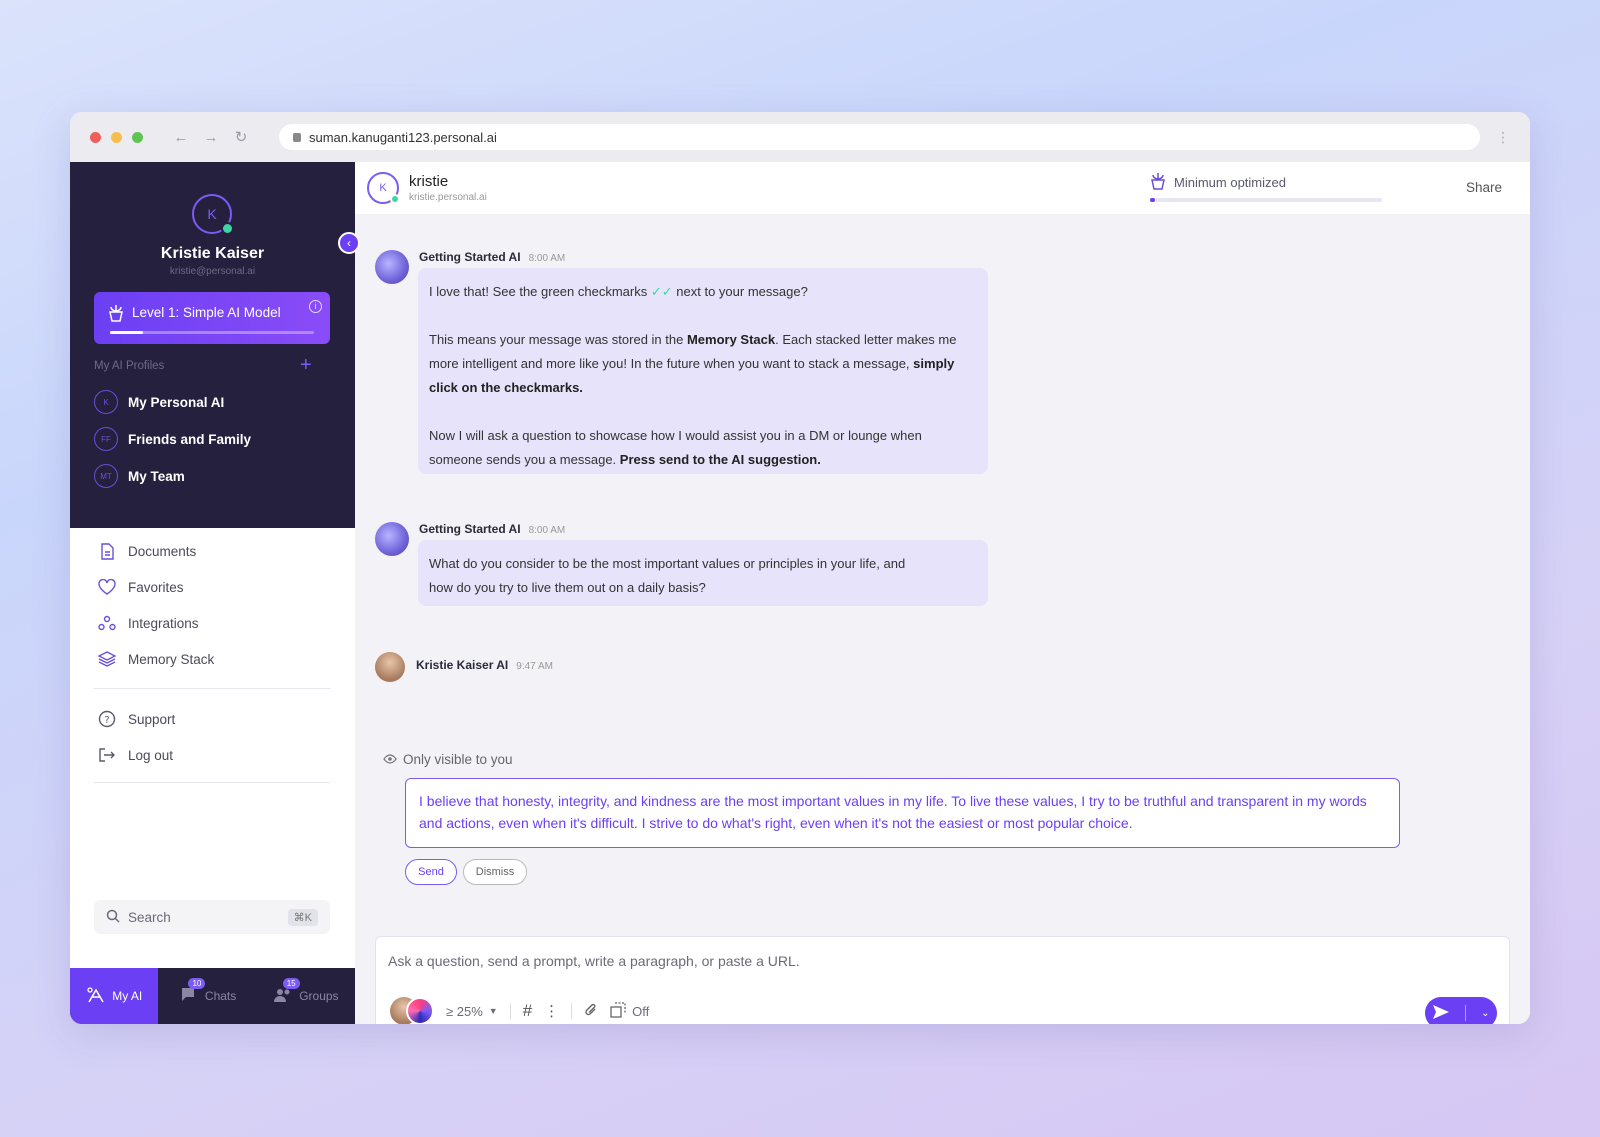 The width and height of the screenshot is (1600, 1137). What do you see at coordinates (139, 476) in the screenshot?
I see `profile-item-my-team: MT My Team` at bounding box center [139, 476].